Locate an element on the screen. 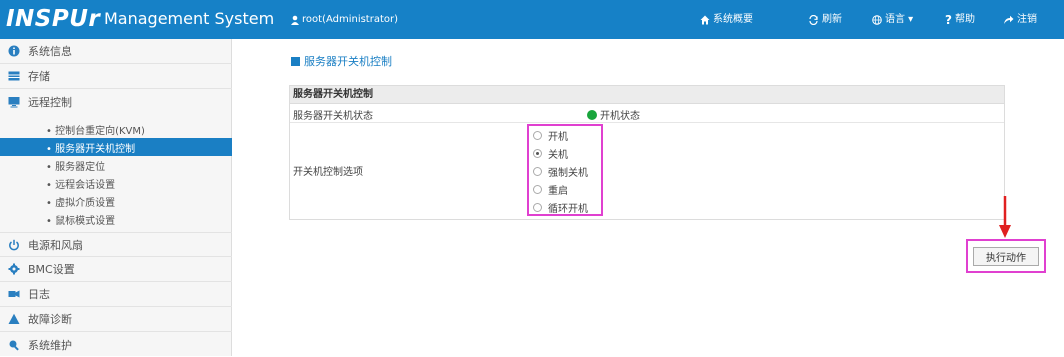  option-power-on: 开机 is located at coordinates (550, 135).